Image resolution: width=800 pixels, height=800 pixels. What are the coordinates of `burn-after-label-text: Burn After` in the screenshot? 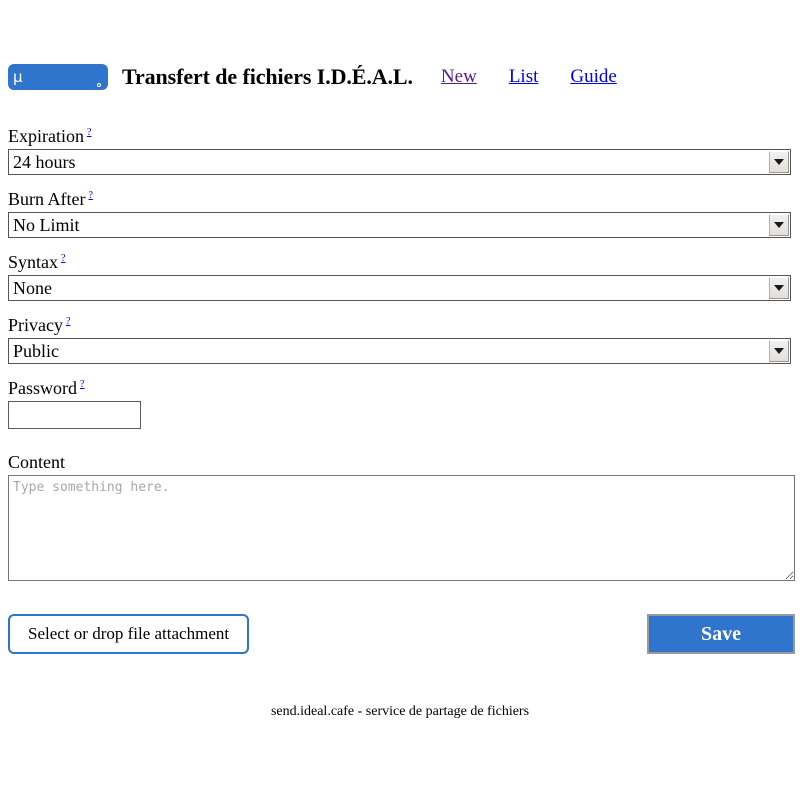 It's located at (47, 199).